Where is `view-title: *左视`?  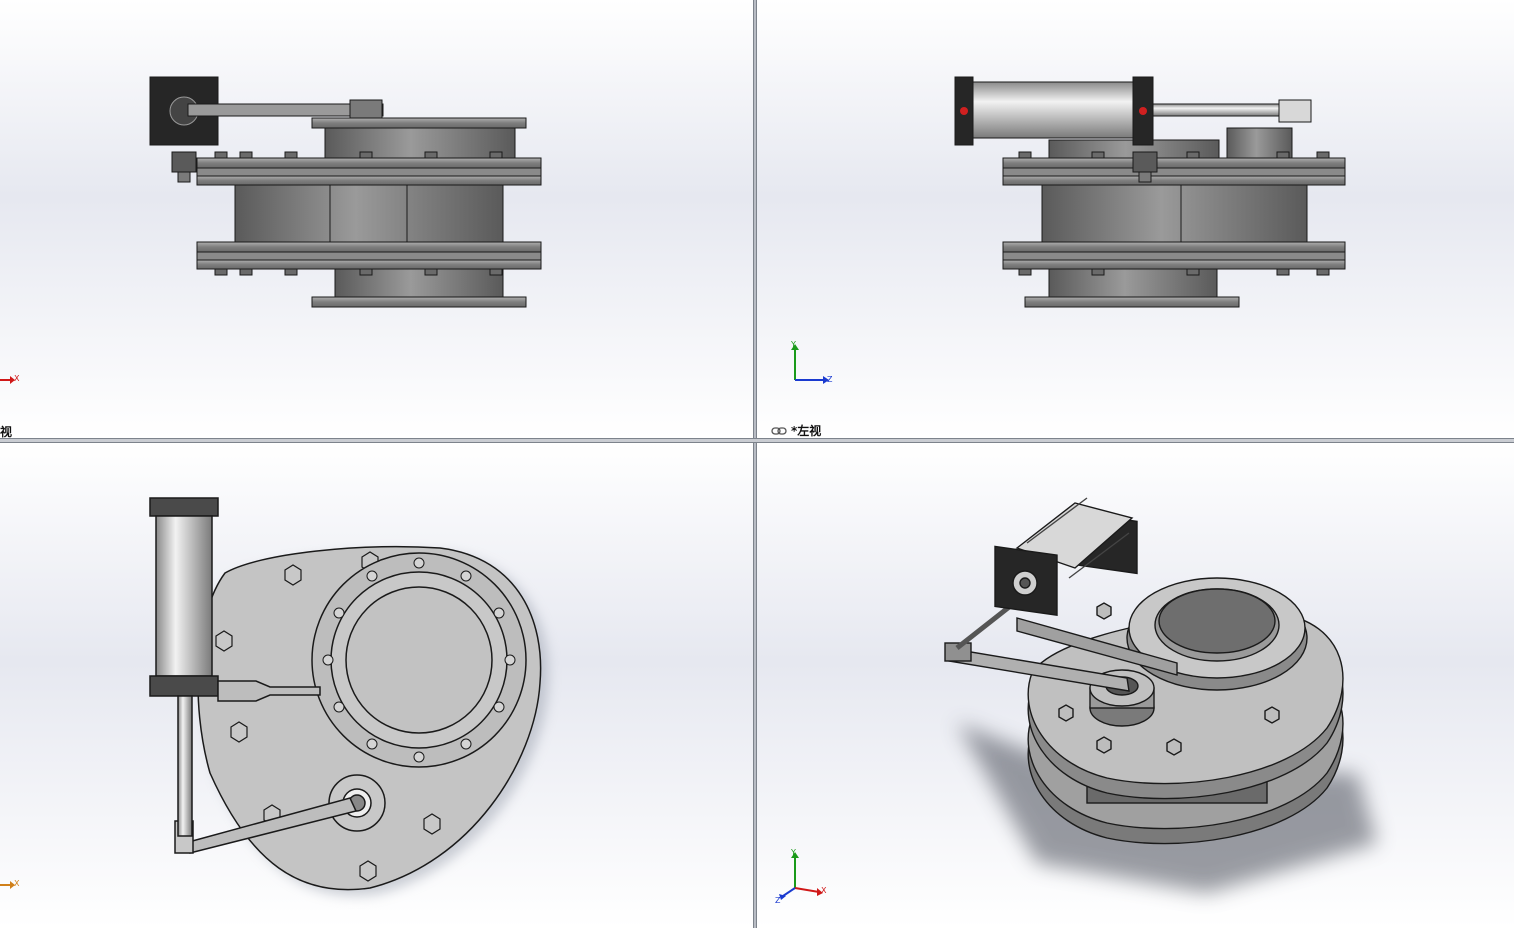 view-title: *左视 is located at coordinates (796, 430).